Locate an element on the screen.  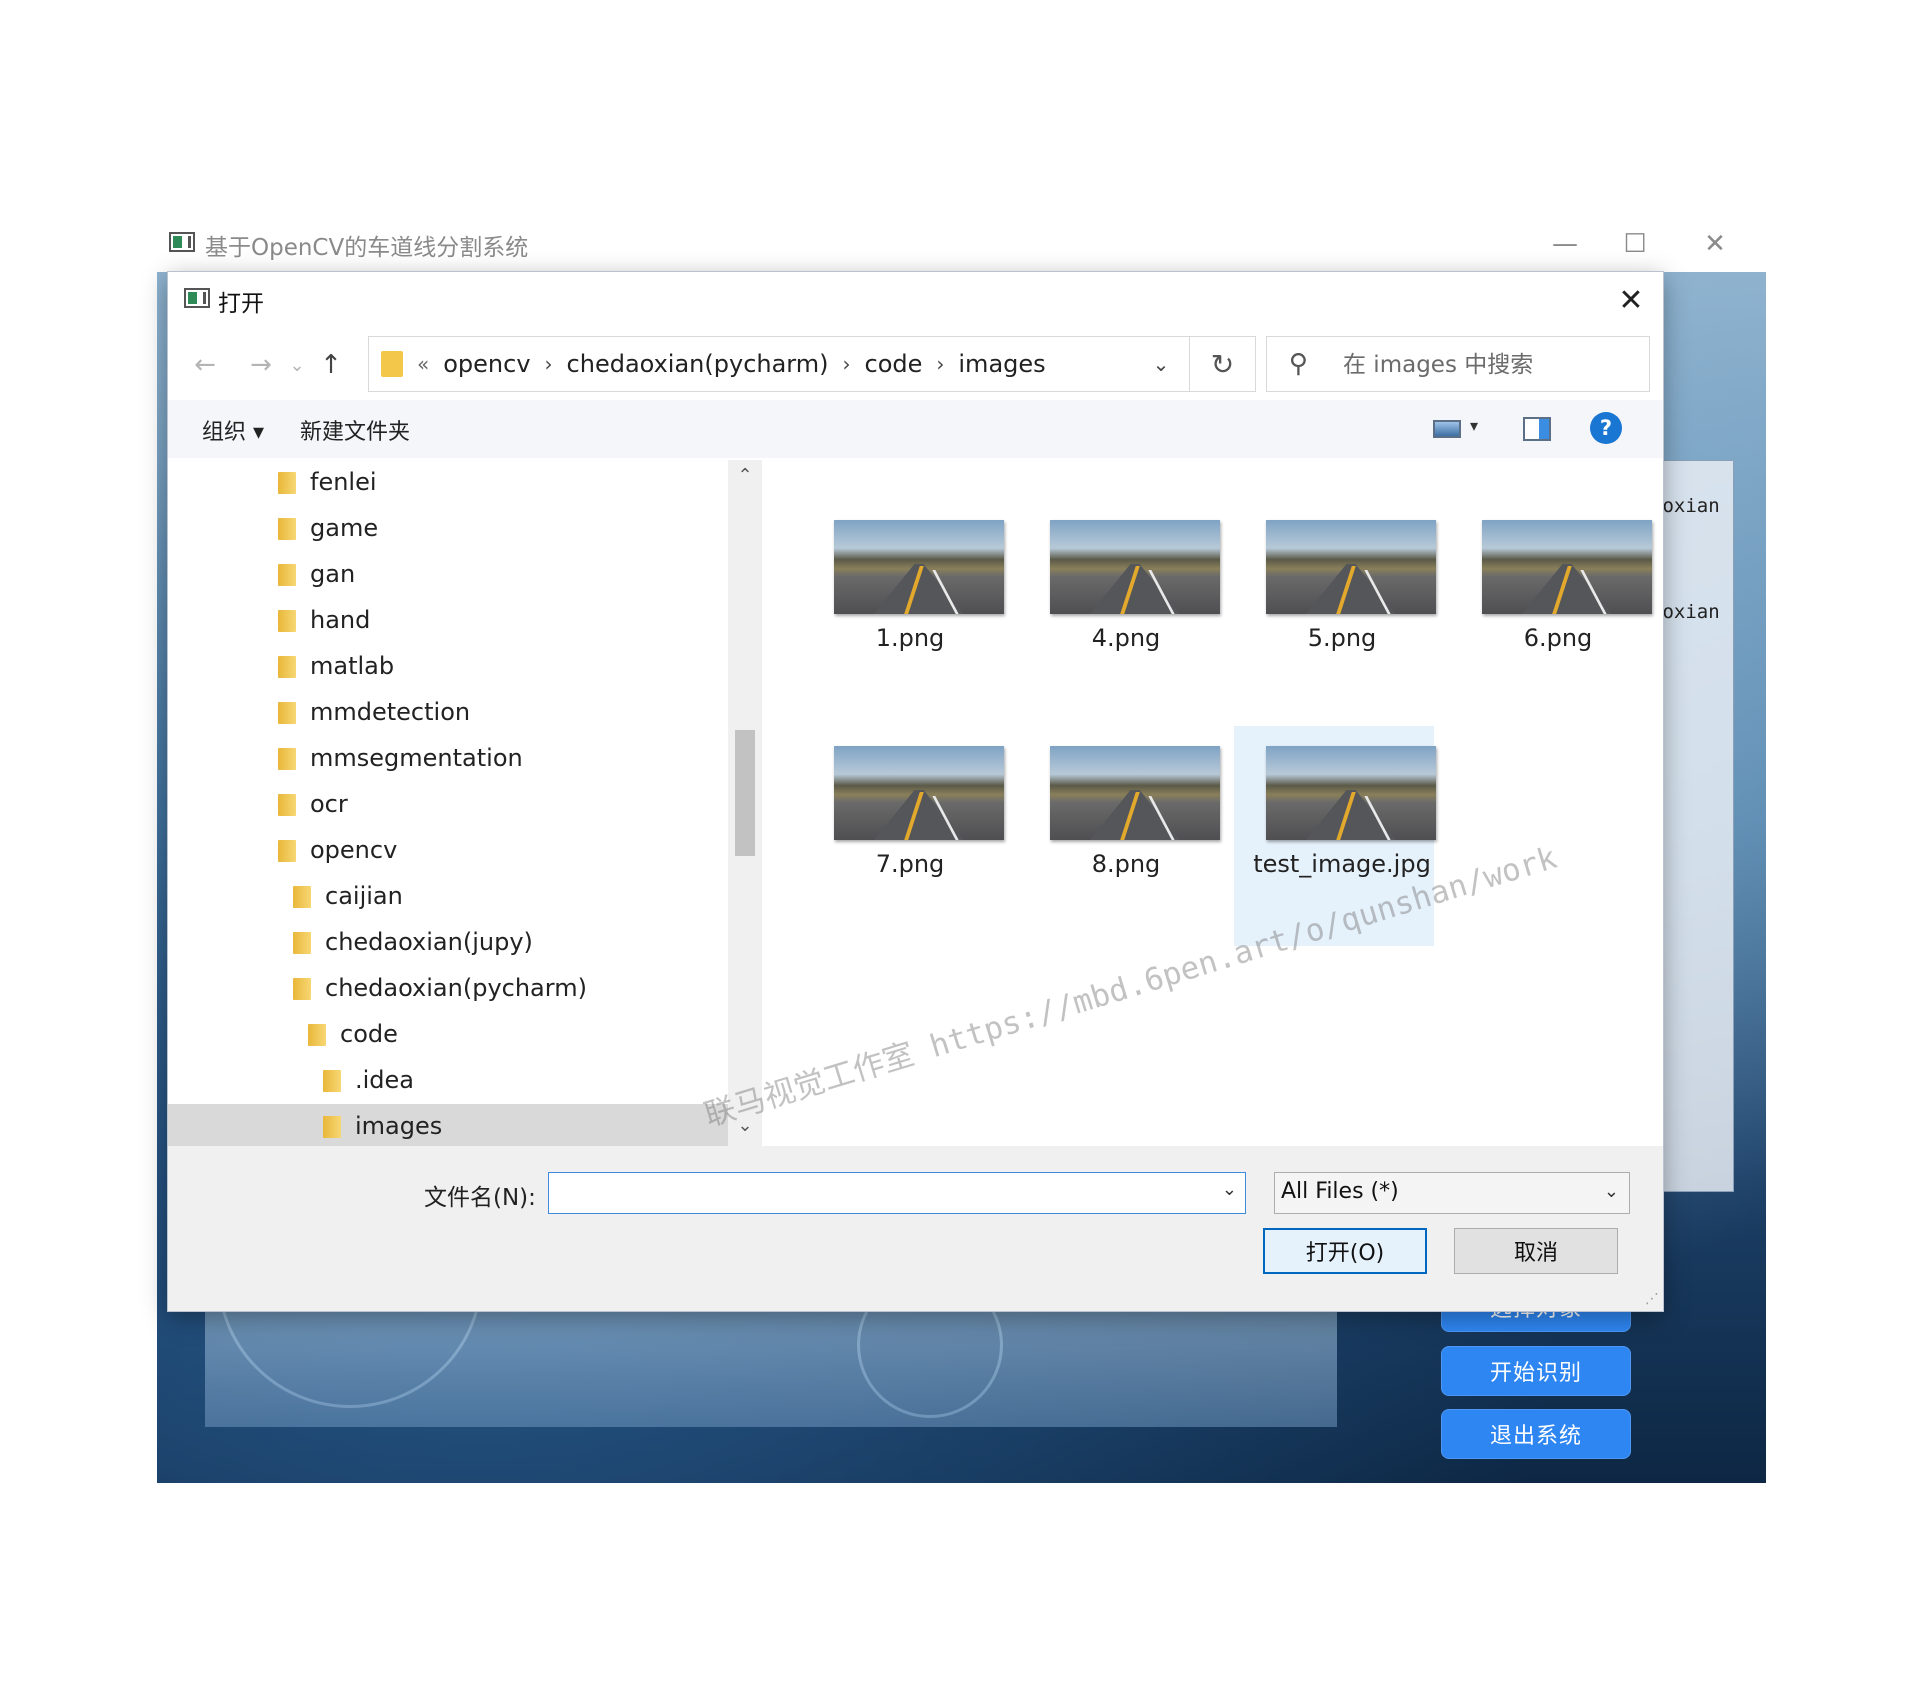
recent-locations-button: ⌄ is located at coordinates (297, 365).